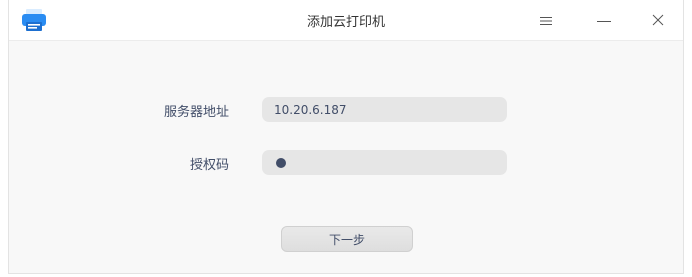 The width and height of the screenshot is (692, 277). I want to click on password-mask-dot, so click(281, 162).